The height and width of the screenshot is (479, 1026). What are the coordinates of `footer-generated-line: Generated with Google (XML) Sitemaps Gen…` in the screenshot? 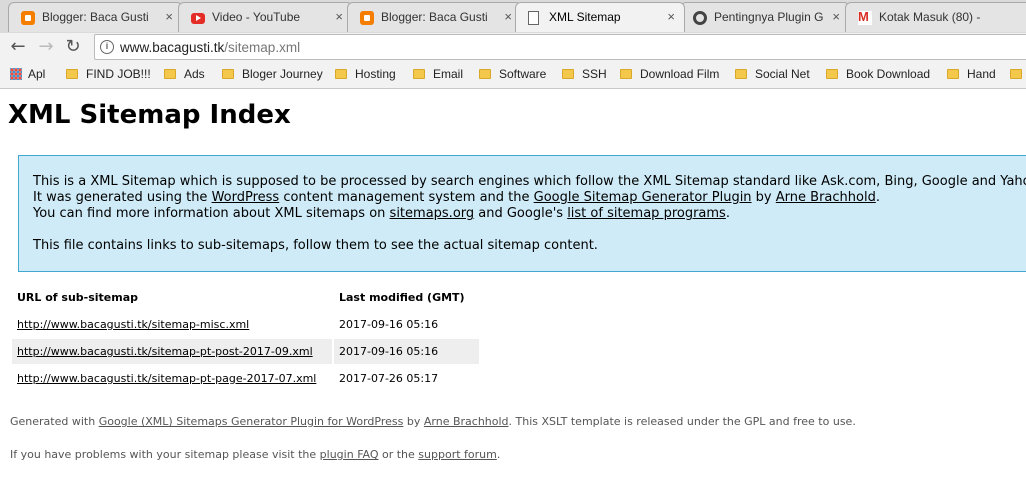 It's located at (433, 421).